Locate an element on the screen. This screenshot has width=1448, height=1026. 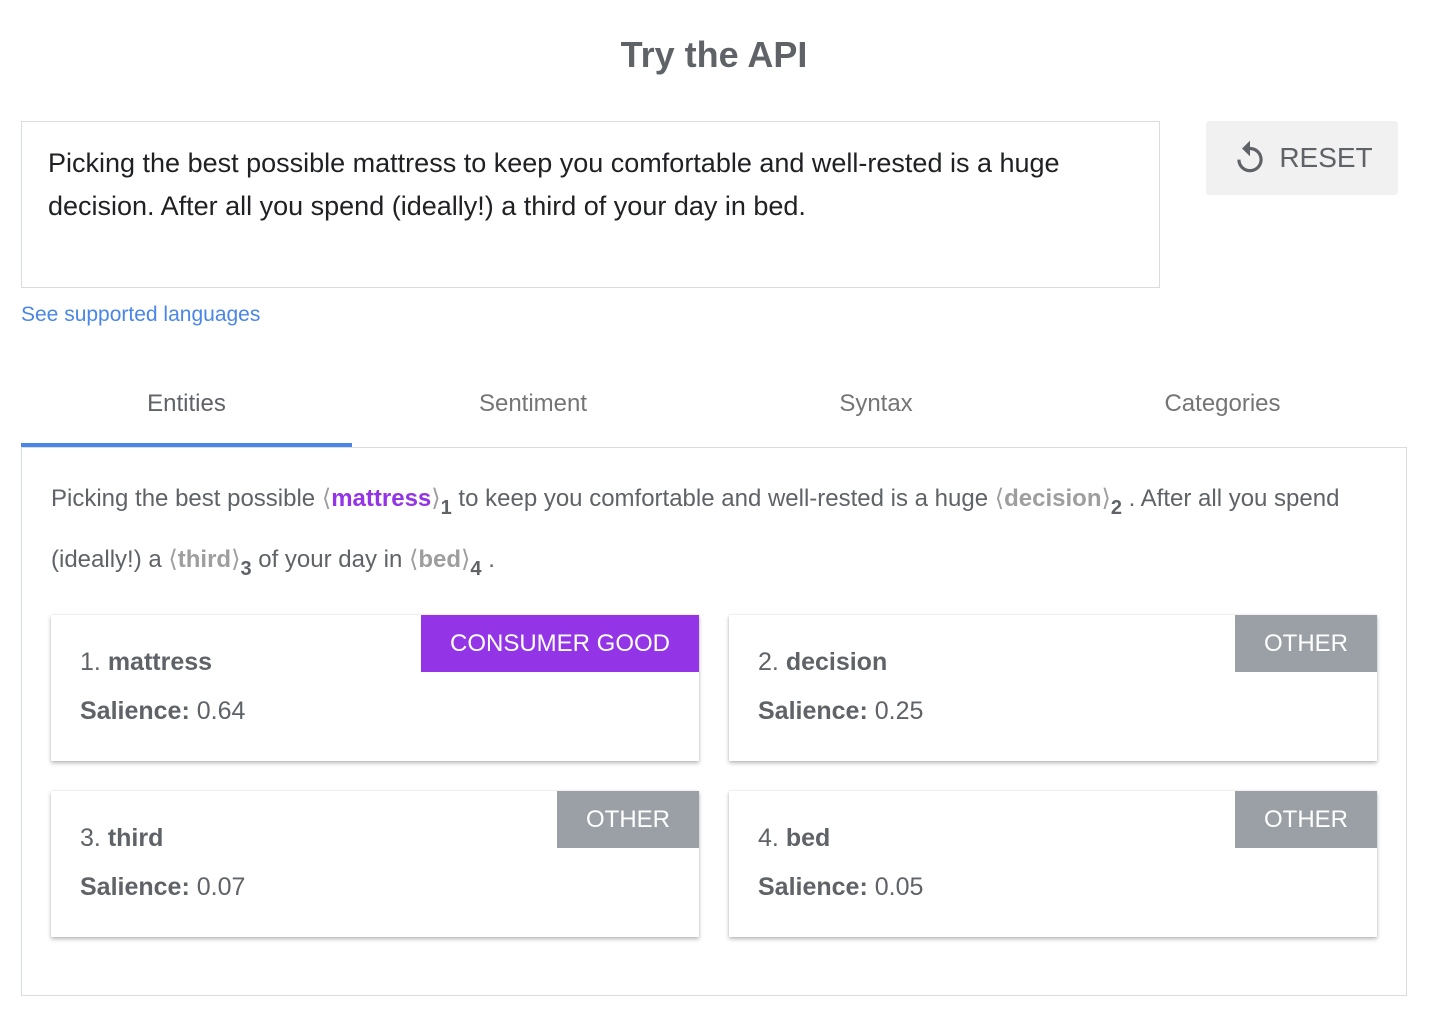
entity-number: 1 is located at coordinates (446, 508).